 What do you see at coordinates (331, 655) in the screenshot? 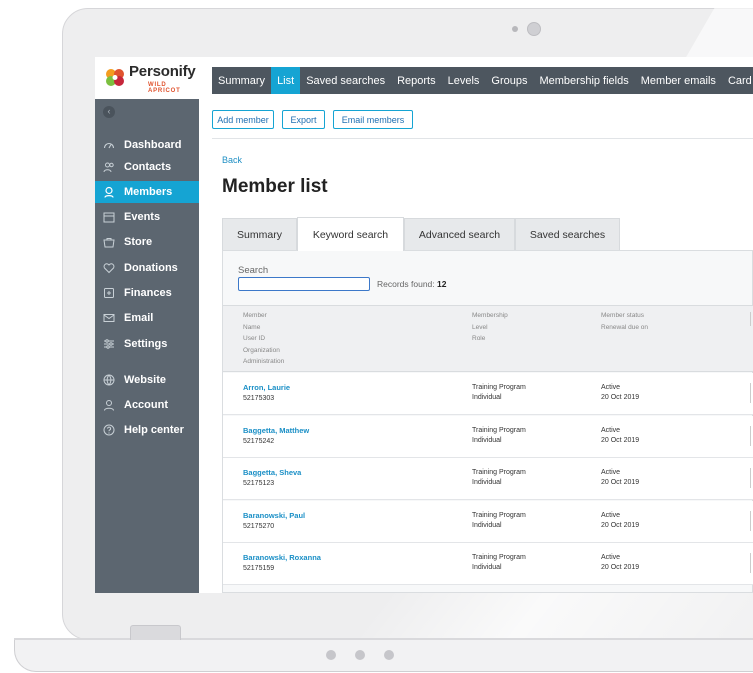
I see `base-dot` at bounding box center [331, 655].